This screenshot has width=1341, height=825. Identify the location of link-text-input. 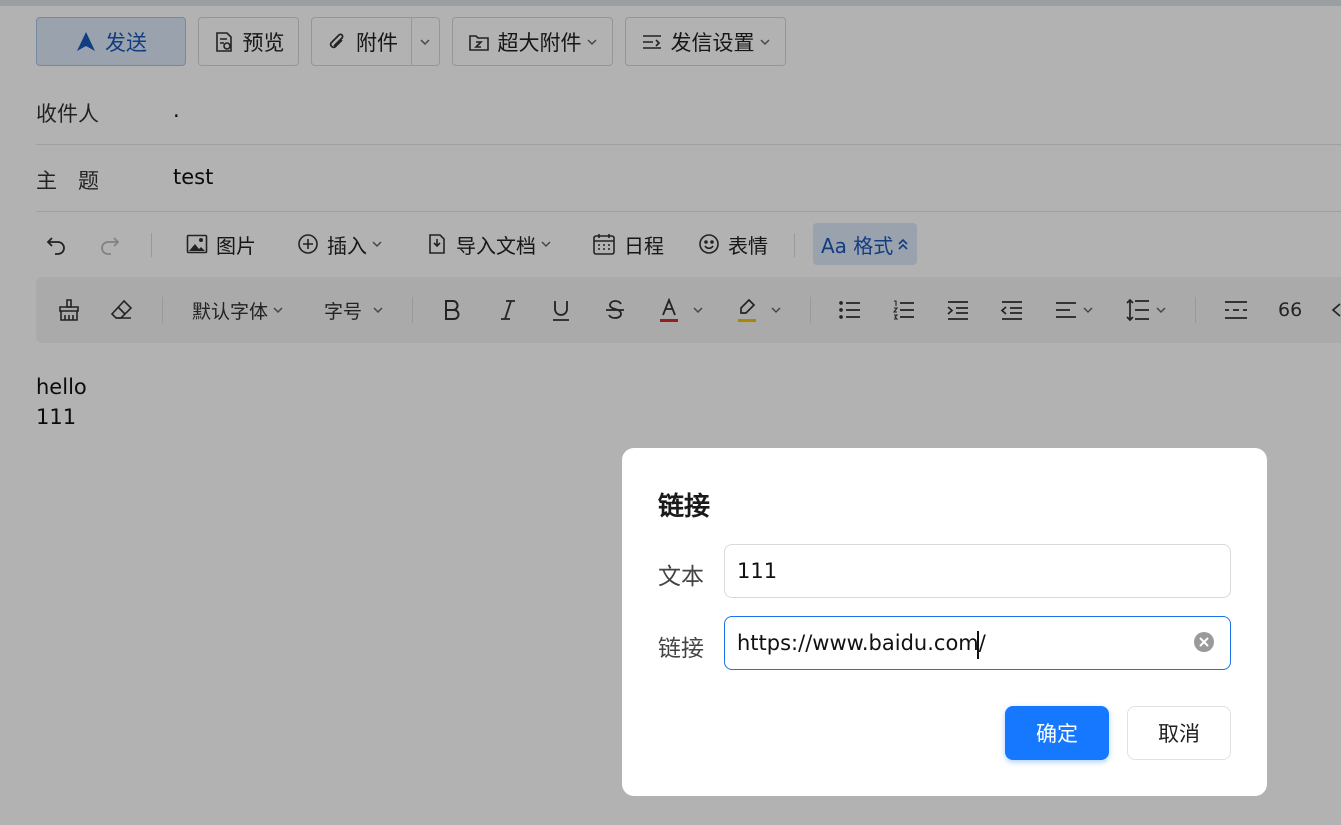
(977, 571).